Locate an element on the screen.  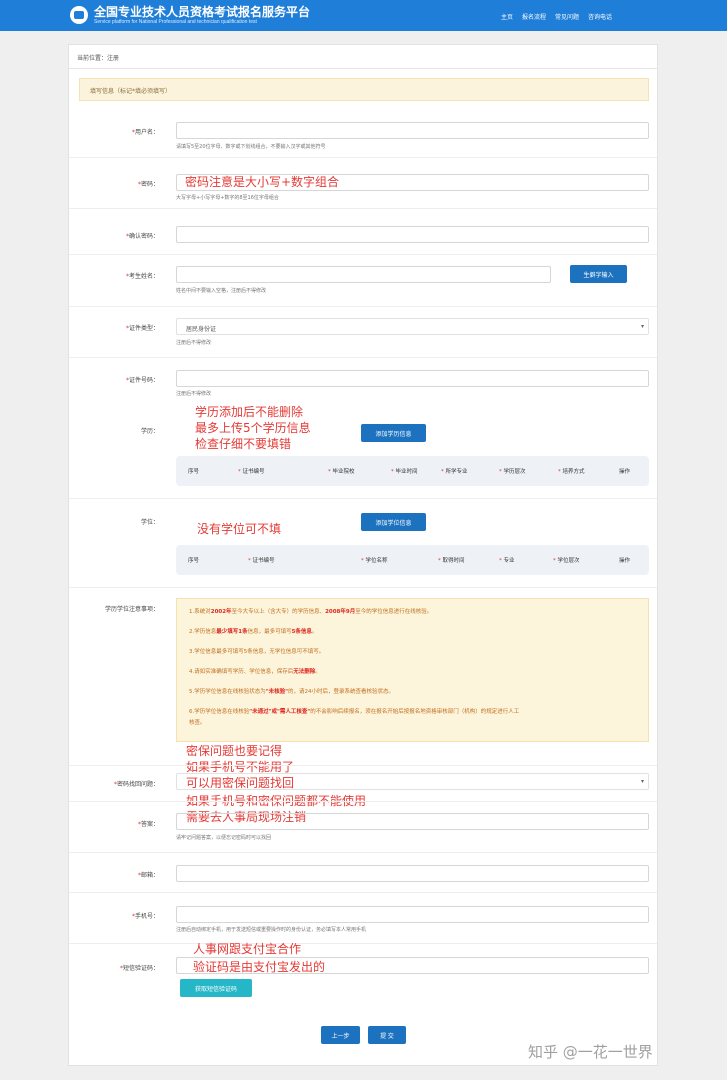
annotation-degree: 没有学位可不填 is located at coordinates (239, 529).